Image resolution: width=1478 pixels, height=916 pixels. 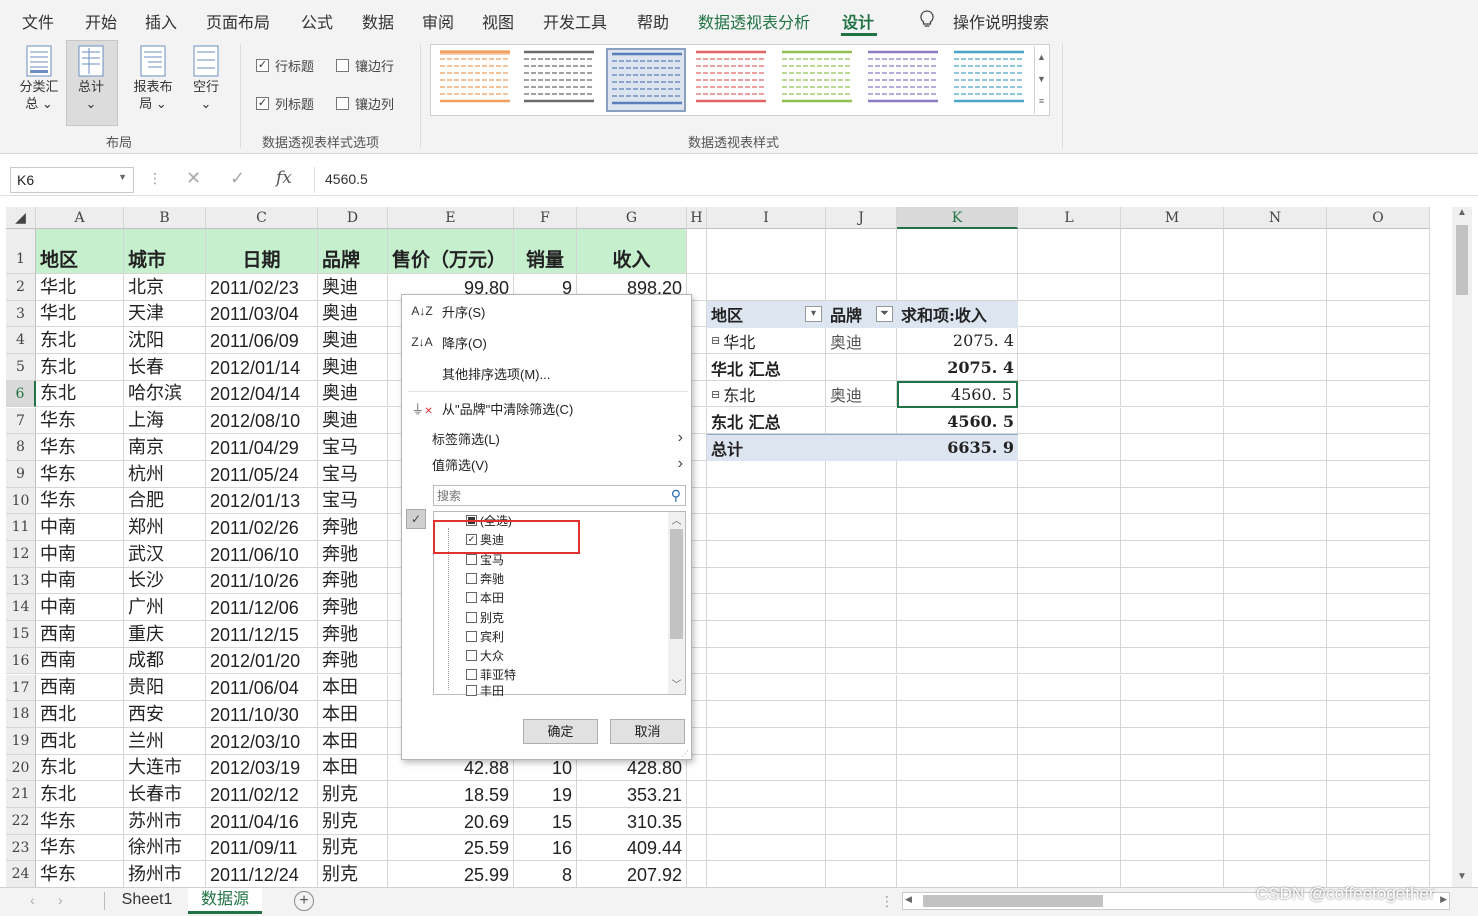 What do you see at coordinates (353, 554) in the screenshot?
I see `table-cell: 奔驰` at bounding box center [353, 554].